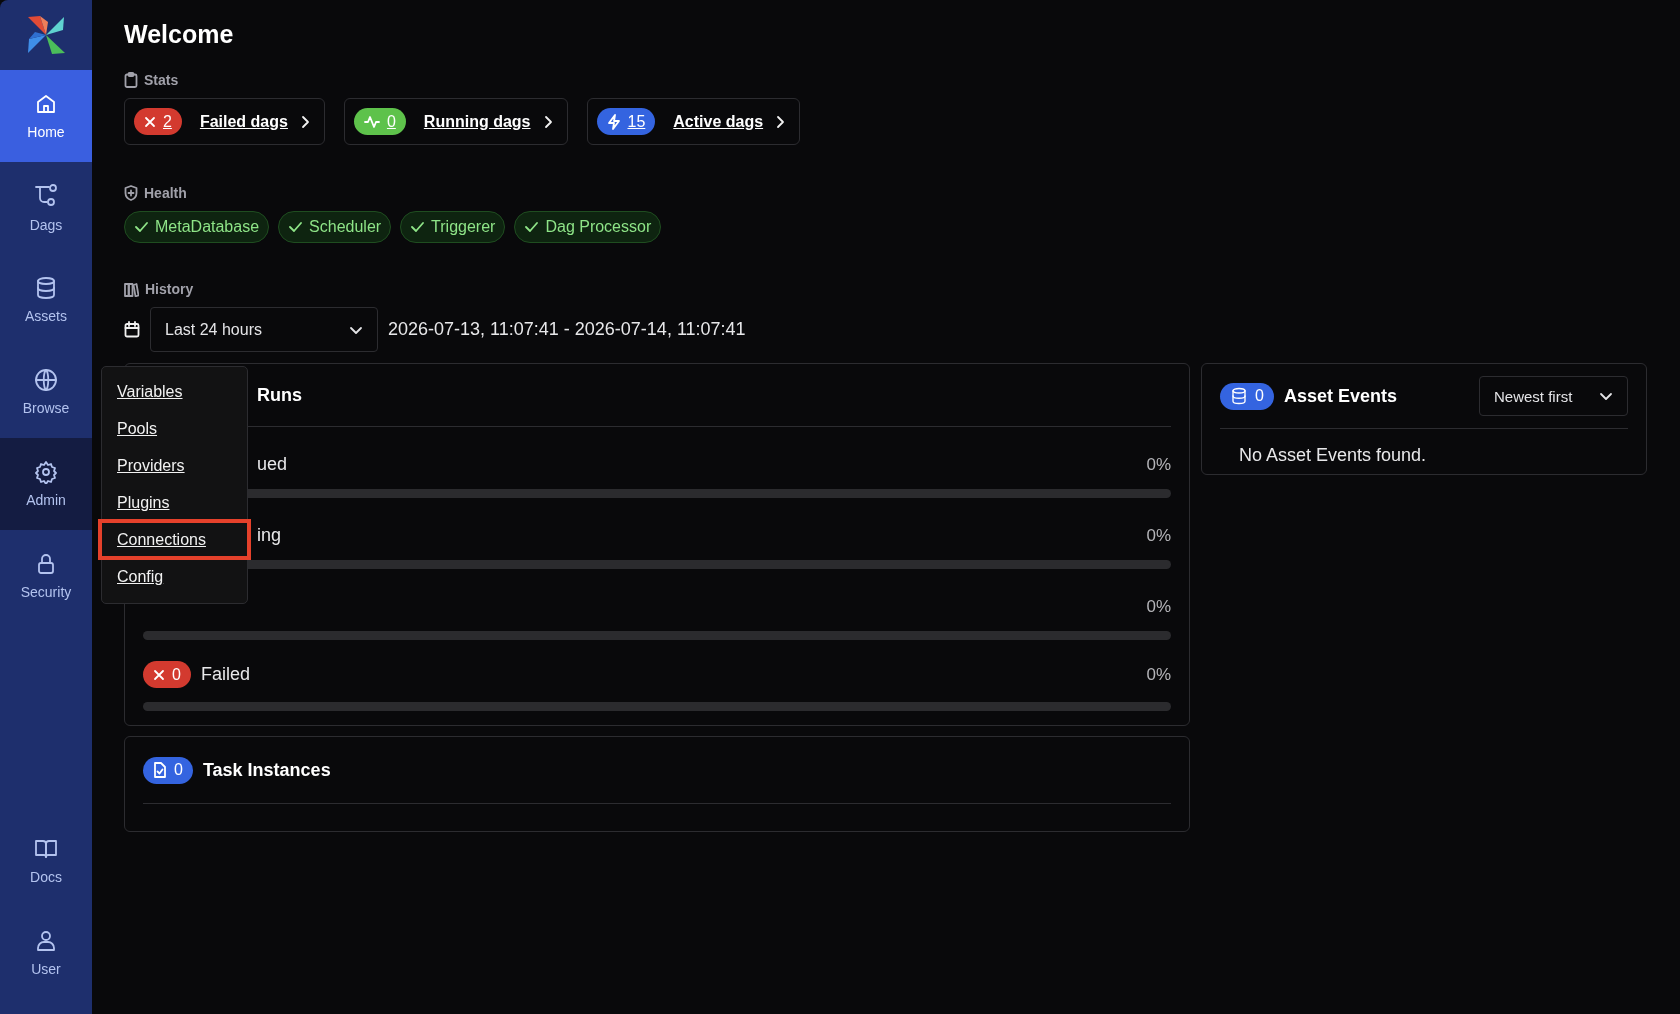 The height and width of the screenshot is (1014, 1680). I want to click on stat-card: 15 Active dags, so click(693, 121).